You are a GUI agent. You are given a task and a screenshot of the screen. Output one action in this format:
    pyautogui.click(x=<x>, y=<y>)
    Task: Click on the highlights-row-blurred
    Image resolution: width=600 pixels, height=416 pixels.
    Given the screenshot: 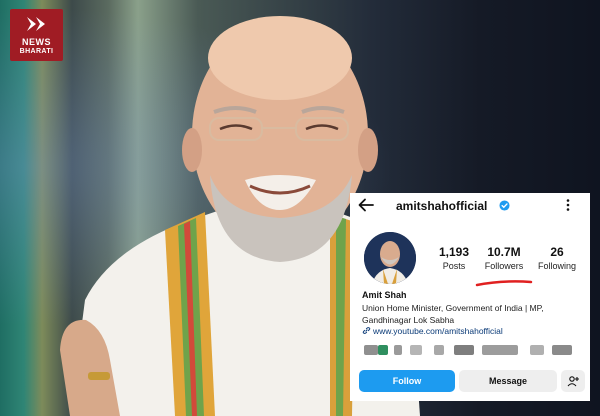 What is the action you would take?
    pyautogui.click(x=470, y=351)
    